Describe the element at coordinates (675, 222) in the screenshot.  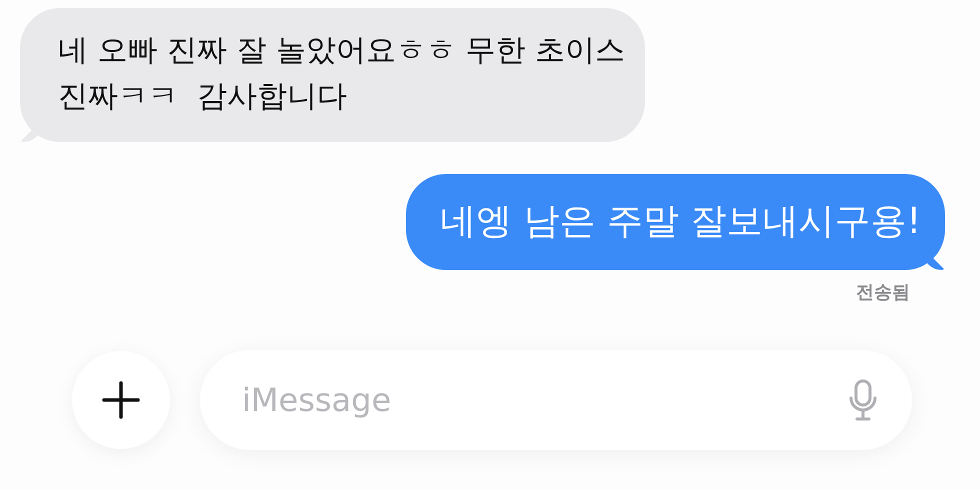
I see `sent-message: 네엥 남은 주말 잘보내시구용!` at that location.